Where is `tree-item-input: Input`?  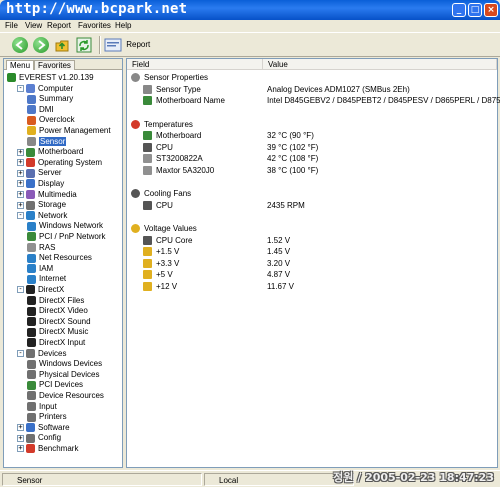
tree-item-input: Input is located at coordinates (42, 407).